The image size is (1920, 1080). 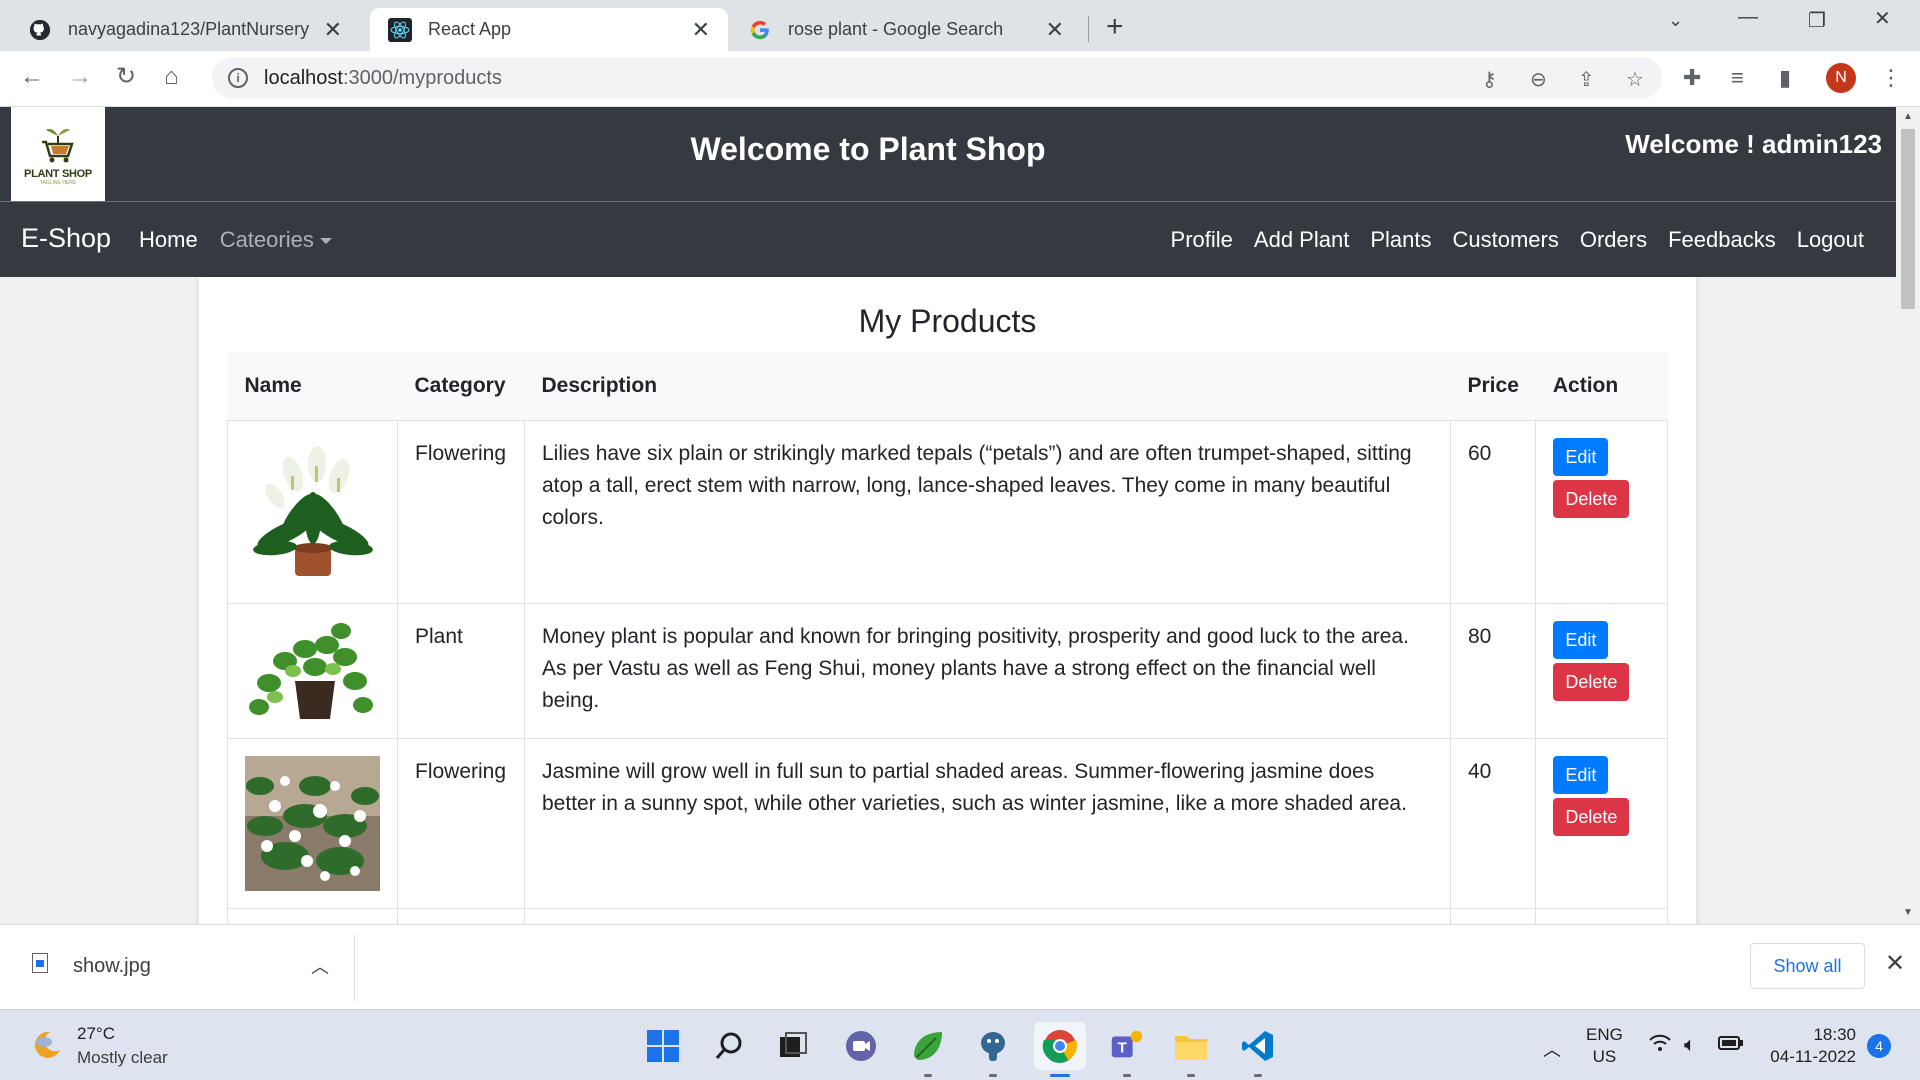 What do you see at coordinates (112, 966) in the screenshot?
I see `download-file-name: show.jpg` at bounding box center [112, 966].